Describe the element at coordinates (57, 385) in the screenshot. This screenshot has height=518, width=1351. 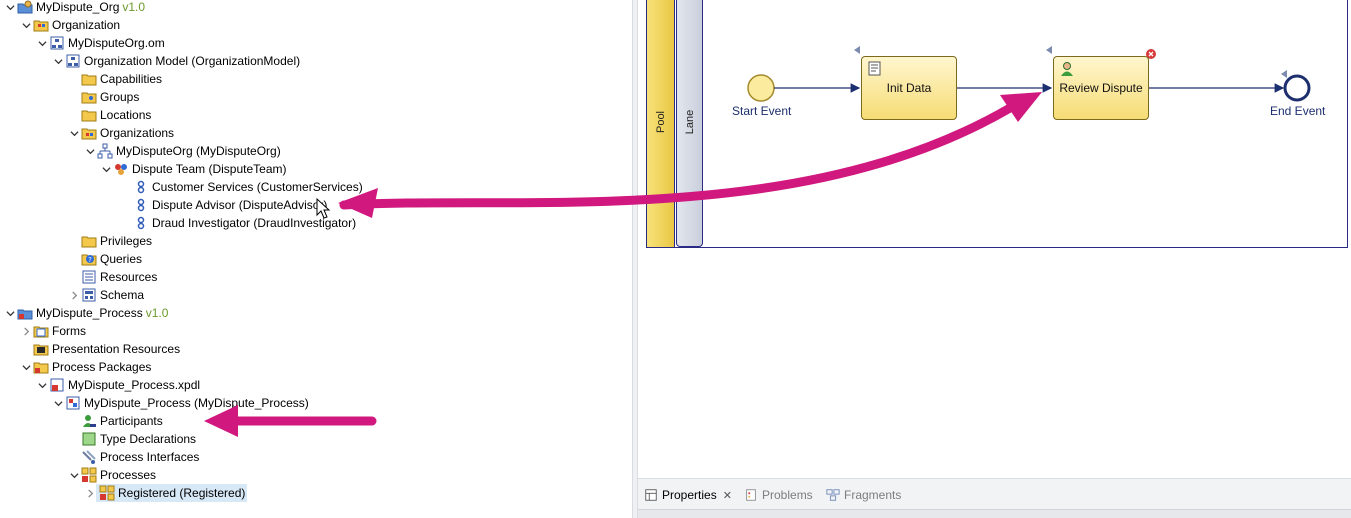
I see `xpdl-file-icon` at that location.